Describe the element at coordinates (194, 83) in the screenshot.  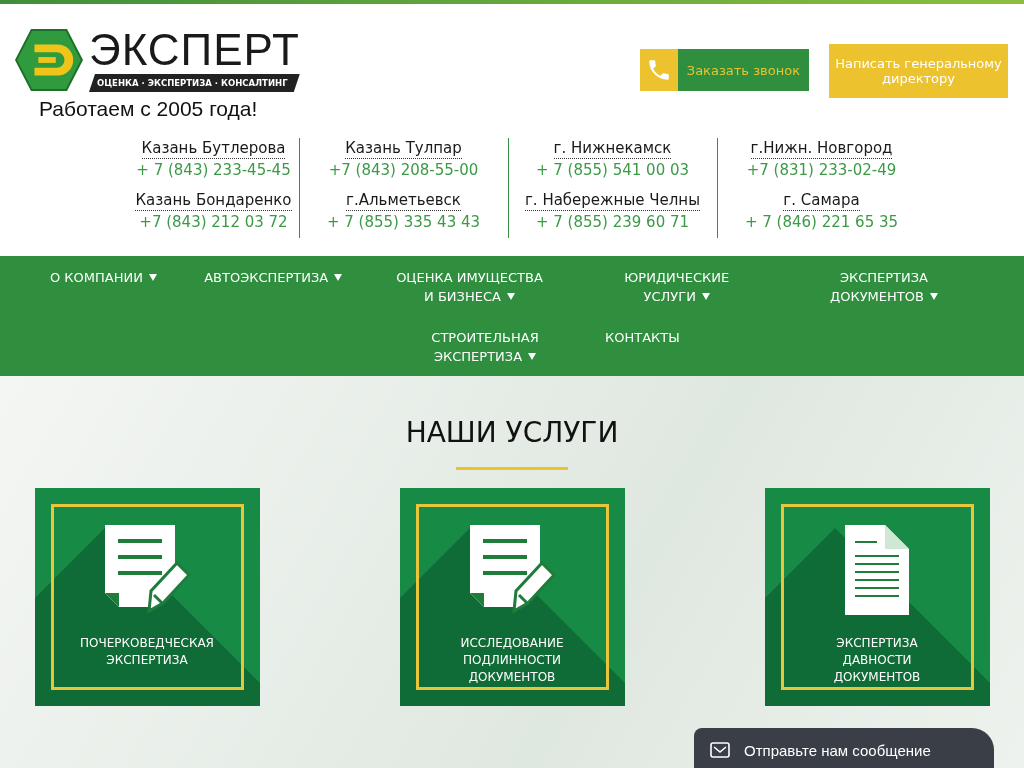
I see `logo-tagline: ОЦЕНКА · ЭКСПЕРТИЗА · КОНСАЛТИНГ` at that location.